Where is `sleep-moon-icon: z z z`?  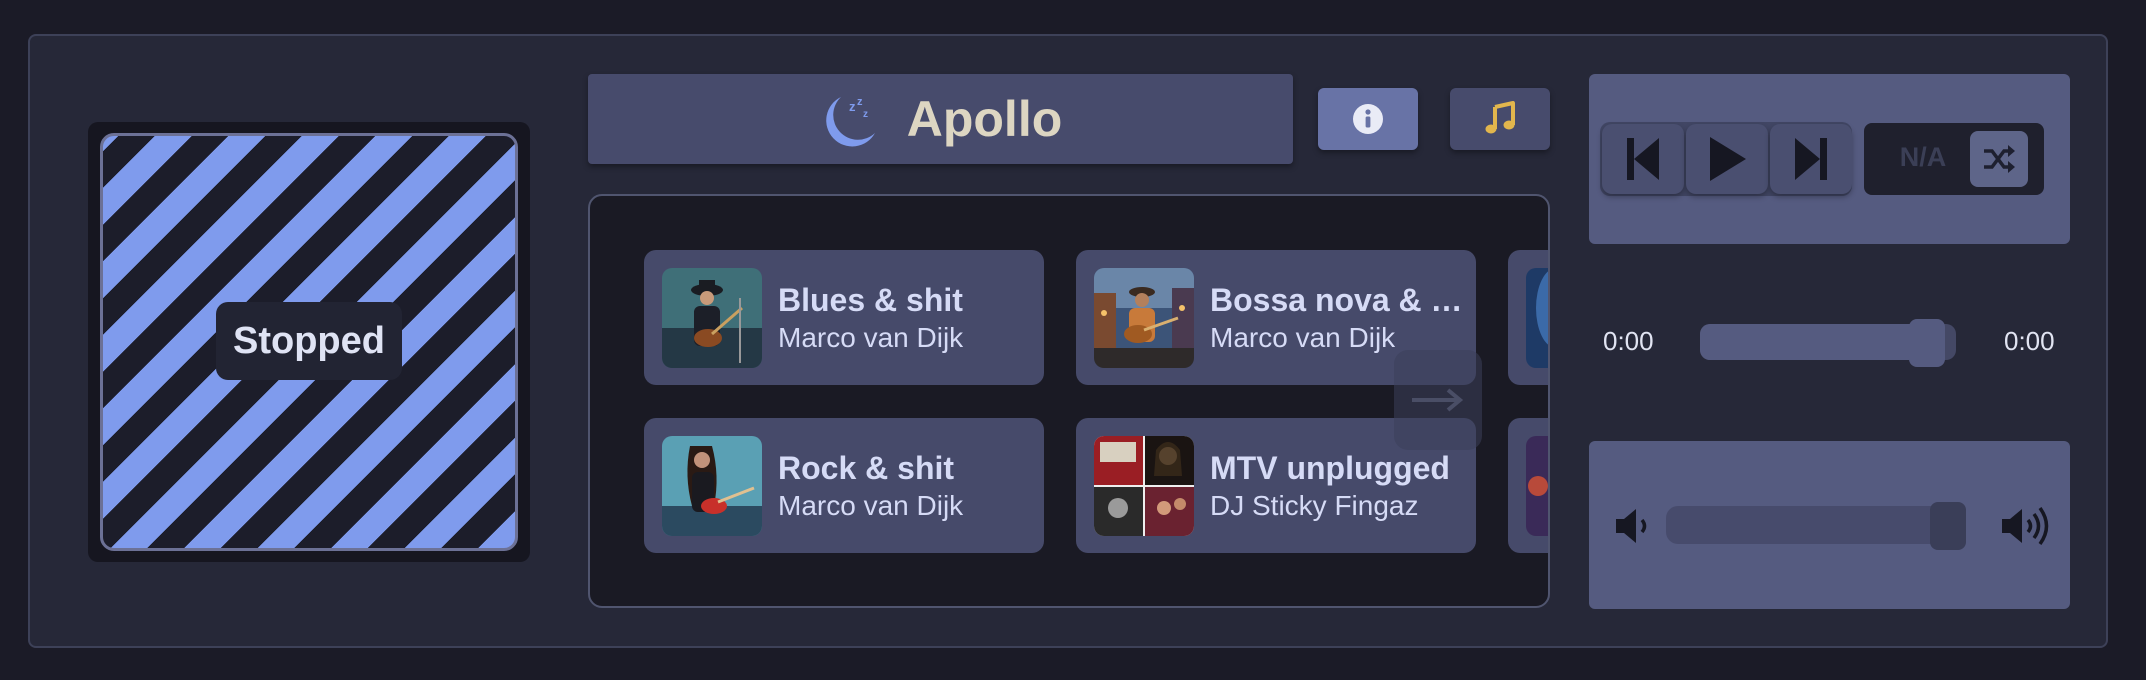
sleep-moon-icon: z z z is located at coordinates (850, 121).